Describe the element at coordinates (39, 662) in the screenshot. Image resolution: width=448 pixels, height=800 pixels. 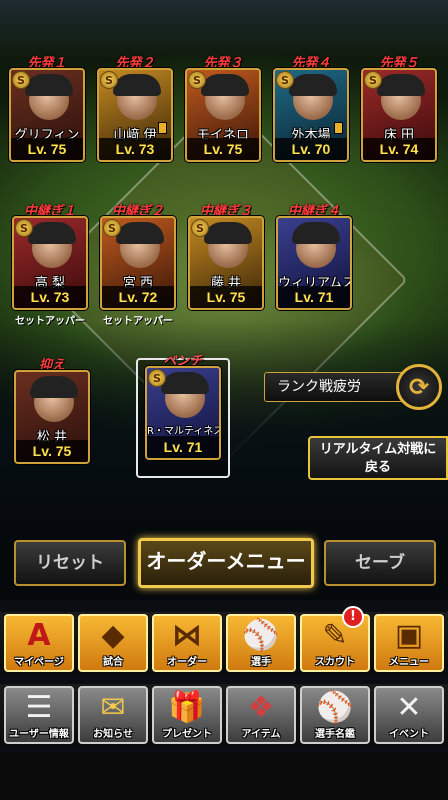
I see `menu-label: マイページ` at that location.